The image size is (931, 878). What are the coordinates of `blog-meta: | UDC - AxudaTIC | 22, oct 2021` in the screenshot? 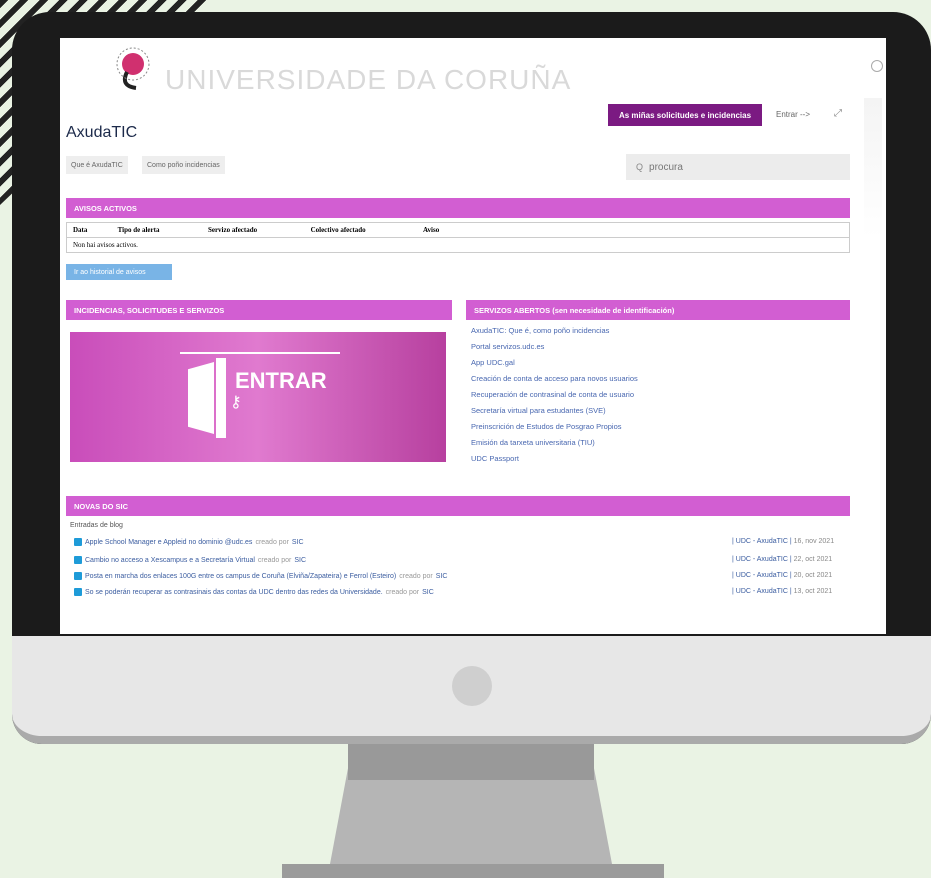 It's located at (782, 559).